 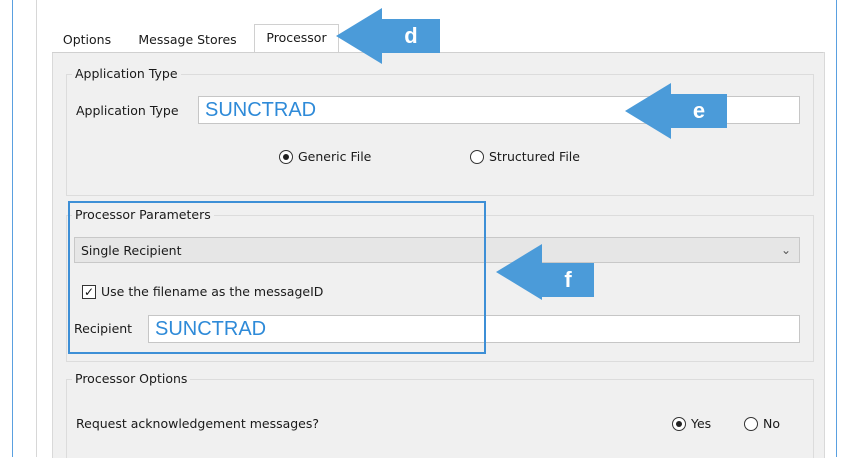 I want to click on radio-ack-no, so click(x=751, y=424).